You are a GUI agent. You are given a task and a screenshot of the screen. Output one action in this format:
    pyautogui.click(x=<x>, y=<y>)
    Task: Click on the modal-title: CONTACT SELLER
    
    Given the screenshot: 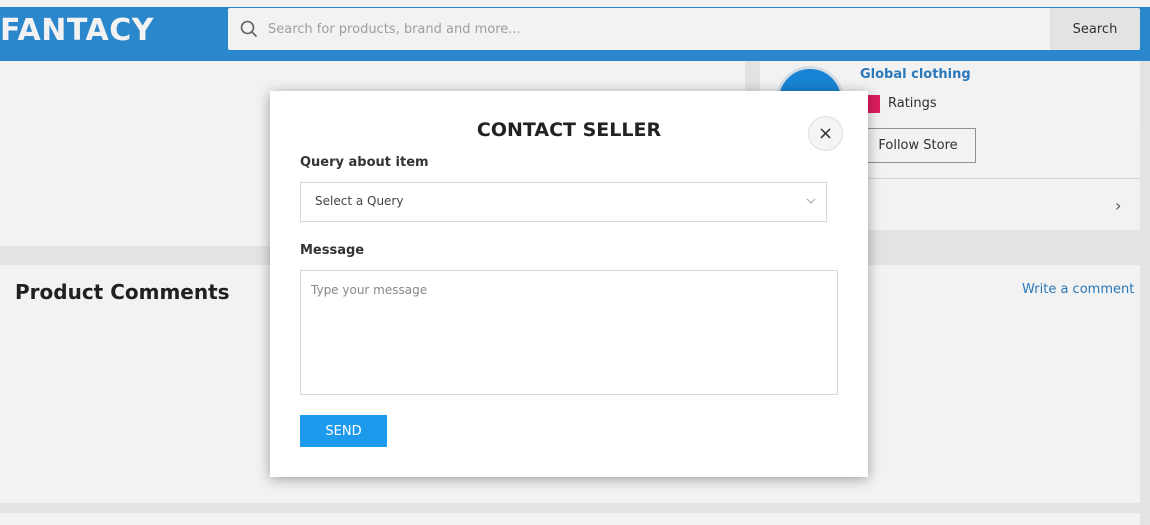 What is the action you would take?
    pyautogui.click(x=569, y=130)
    